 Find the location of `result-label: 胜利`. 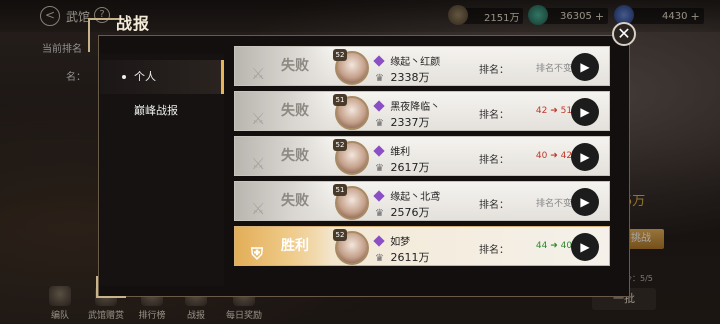

result-label: 胜利 is located at coordinates (295, 246).